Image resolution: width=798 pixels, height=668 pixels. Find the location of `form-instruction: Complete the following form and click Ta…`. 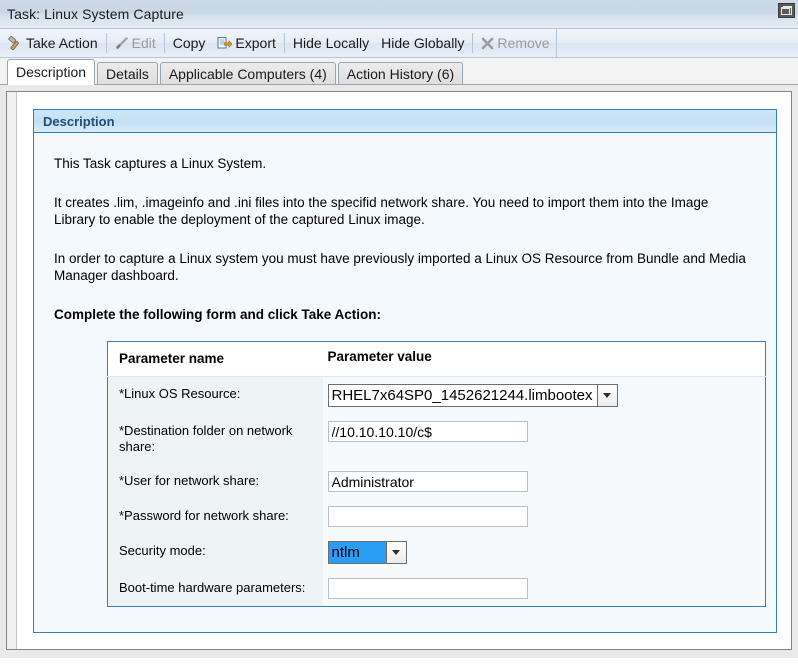

form-instruction: Complete the following form and click Ta… is located at coordinates (218, 314).